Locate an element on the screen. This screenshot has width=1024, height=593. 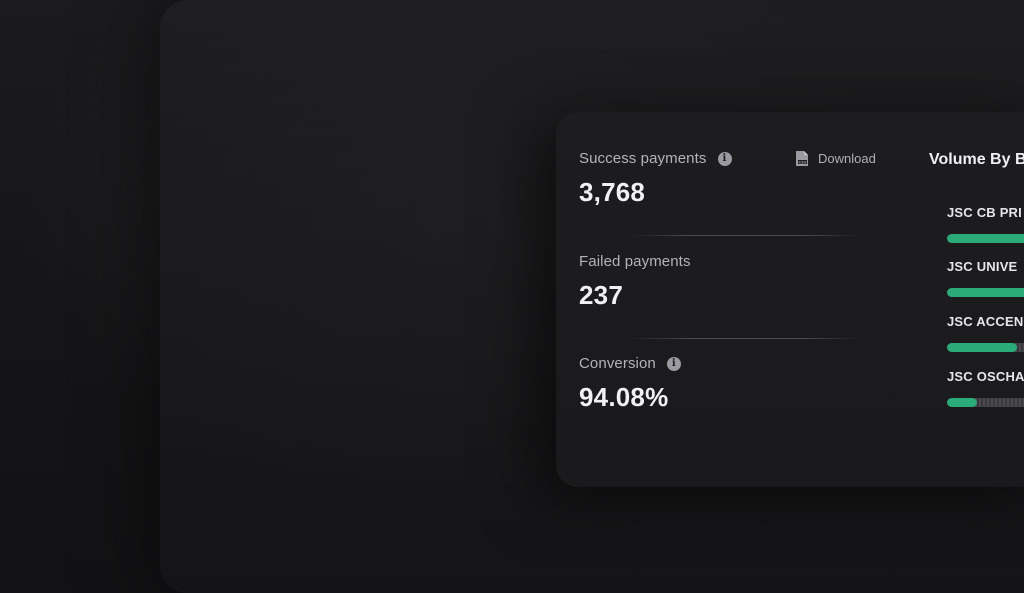
failed-payments-value: 237 is located at coordinates (601, 295).